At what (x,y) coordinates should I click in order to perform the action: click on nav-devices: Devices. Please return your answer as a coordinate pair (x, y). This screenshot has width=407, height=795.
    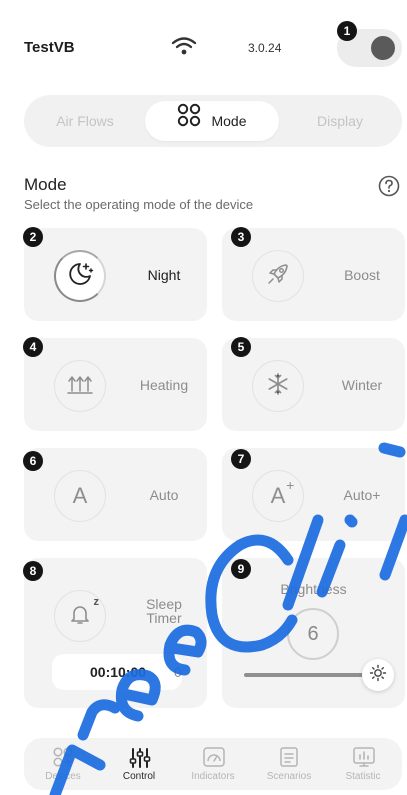
    Looking at the image, I should click on (63, 765).